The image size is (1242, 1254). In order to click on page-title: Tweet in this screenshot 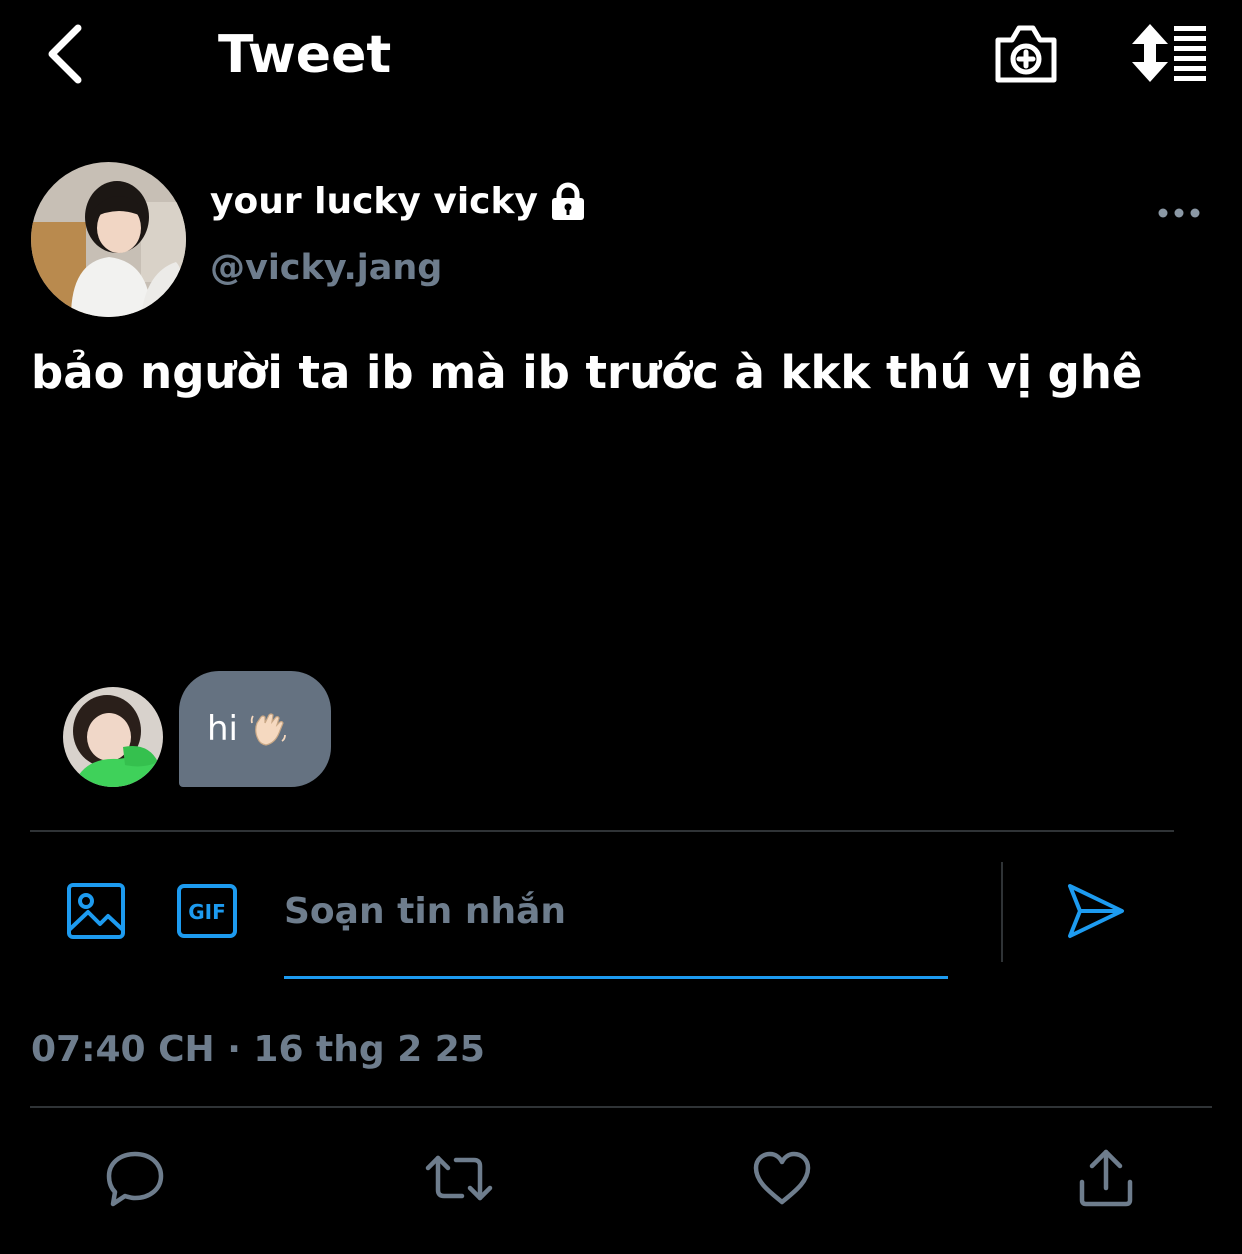, I will do `click(305, 55)`.